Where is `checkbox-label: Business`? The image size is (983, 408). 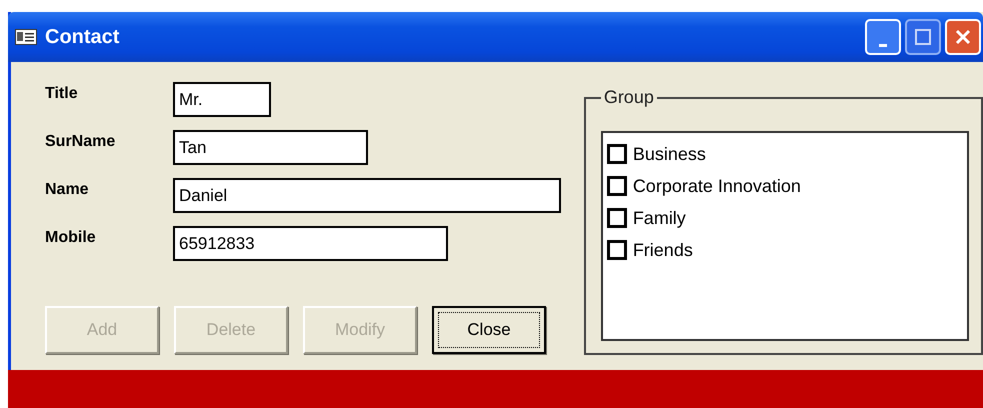
checkbox-label: Business is located at coordinates (669, 154).